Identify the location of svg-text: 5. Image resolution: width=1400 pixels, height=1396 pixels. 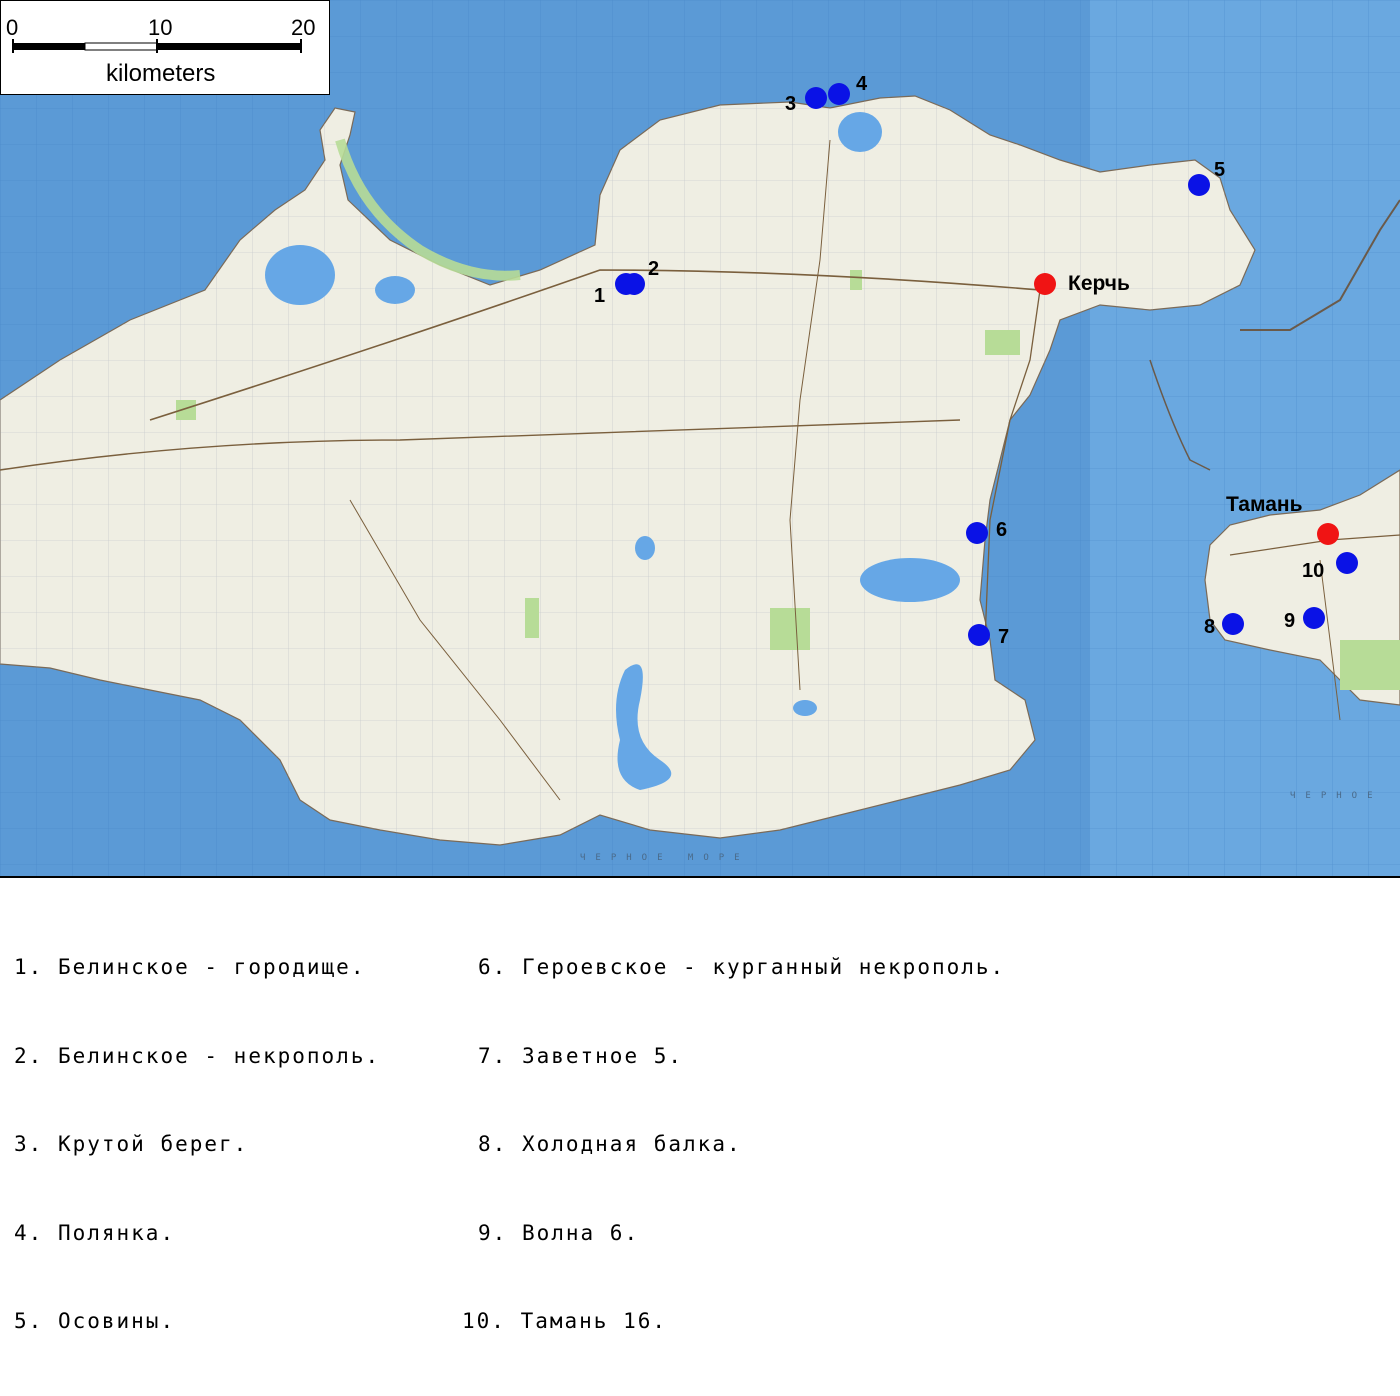
(1219, 170).